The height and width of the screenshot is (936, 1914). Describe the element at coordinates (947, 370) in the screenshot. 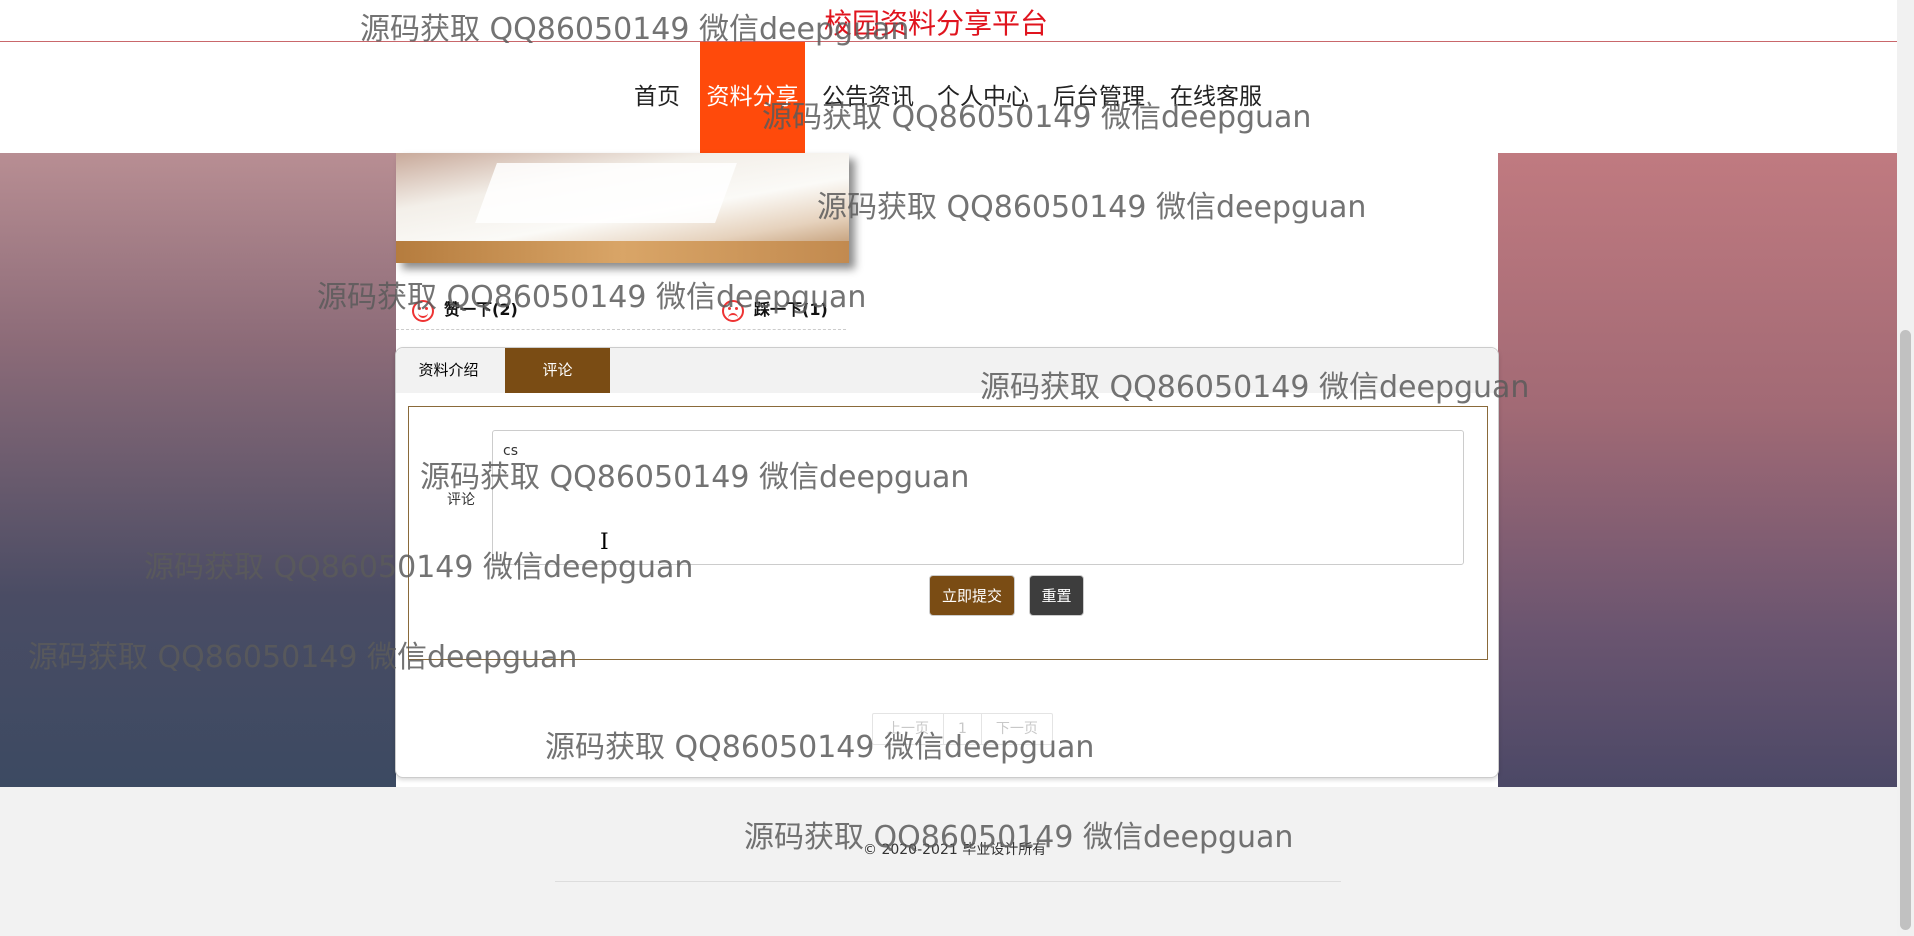

I see `tab-header: 资料介绍 评论` at that location.